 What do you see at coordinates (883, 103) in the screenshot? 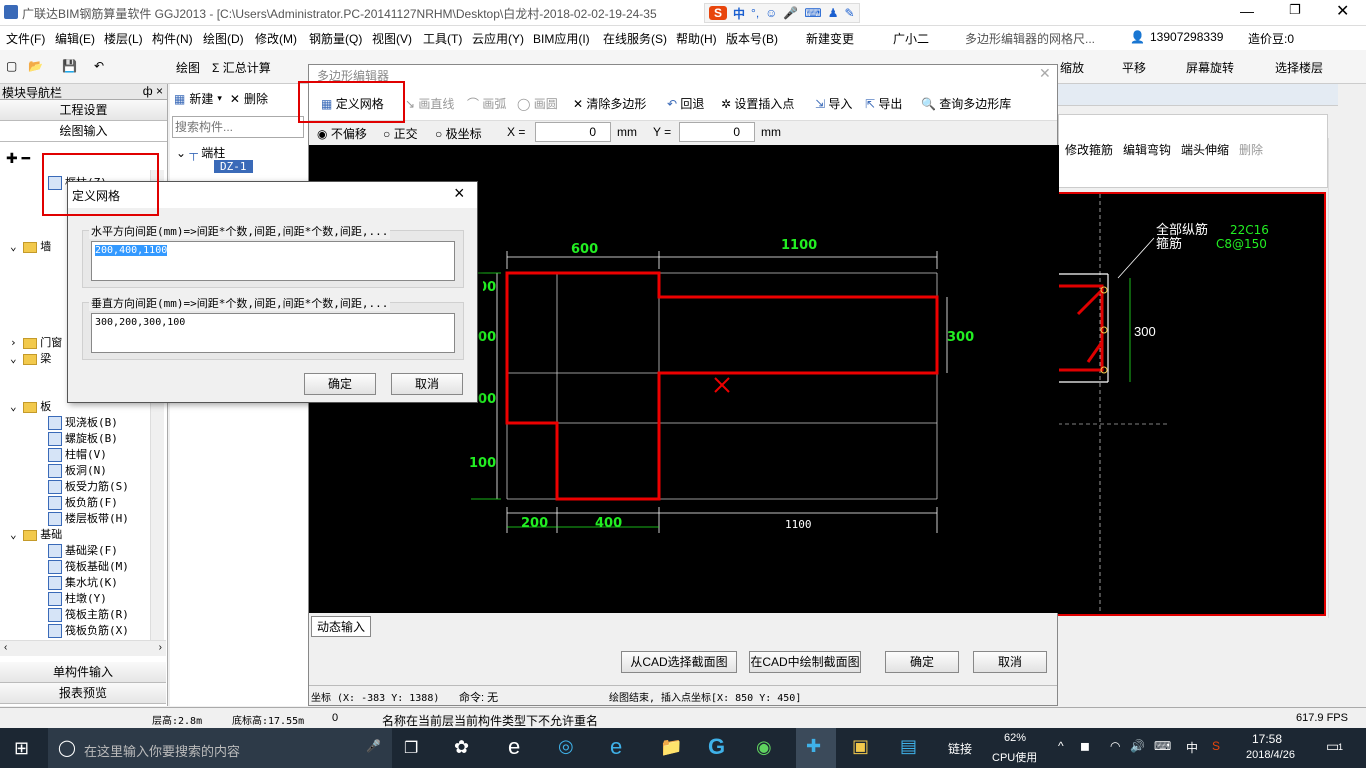
I see `export-button: ⇱ 导出` at bounding box center [883, 103].